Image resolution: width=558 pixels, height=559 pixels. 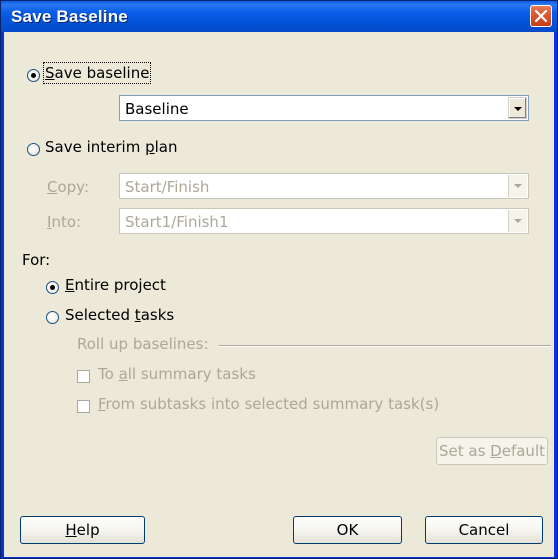 I want to click on selected-tasks-label: Selected tasks, so click(x=119, y=315).